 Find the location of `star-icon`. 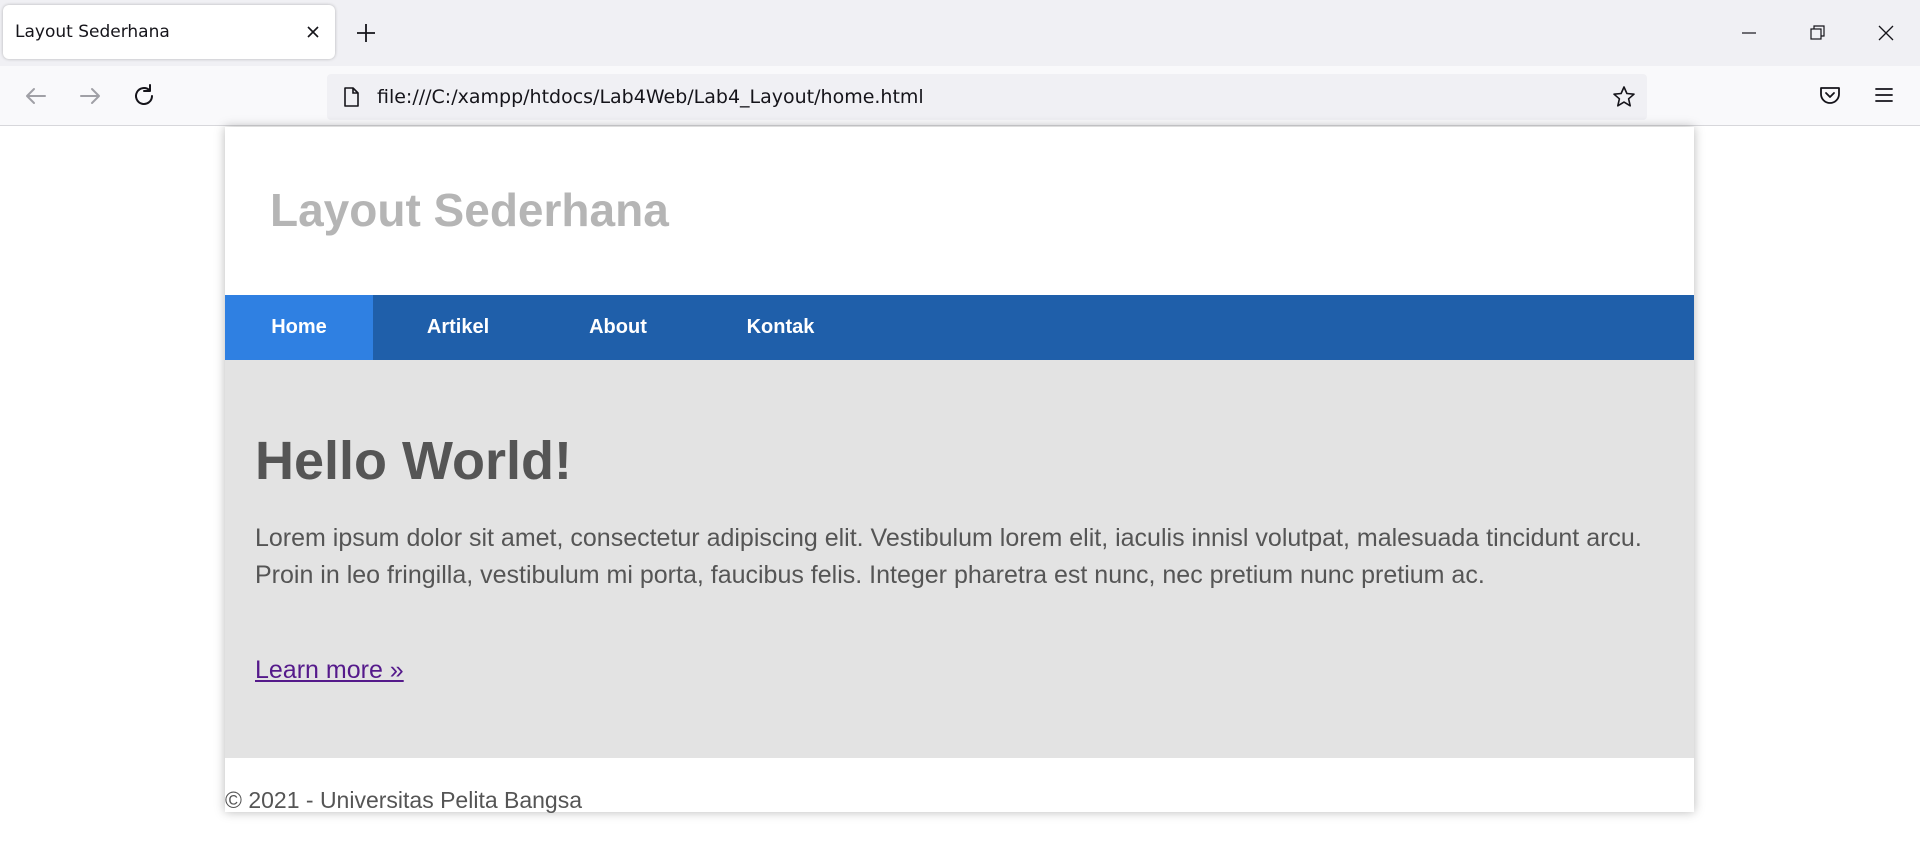

star-icon is located at coordinates (1624, 97).